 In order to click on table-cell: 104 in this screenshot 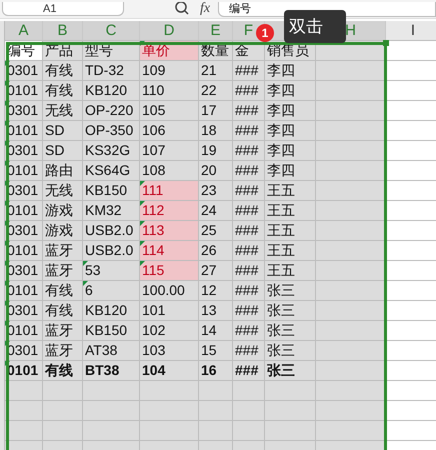, I will do `click(169, 371)`.